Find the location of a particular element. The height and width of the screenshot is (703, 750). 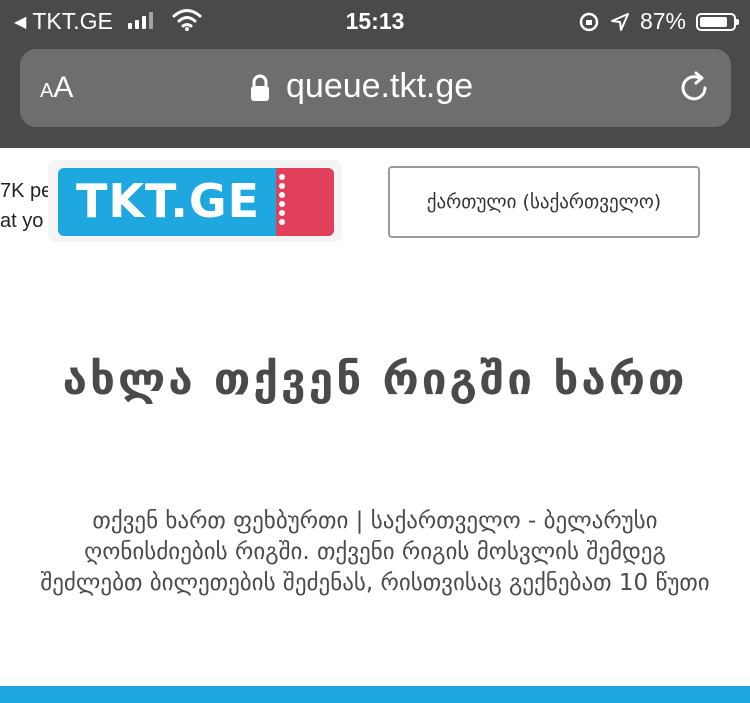

reload-icon is located at coordinates (694, 88).